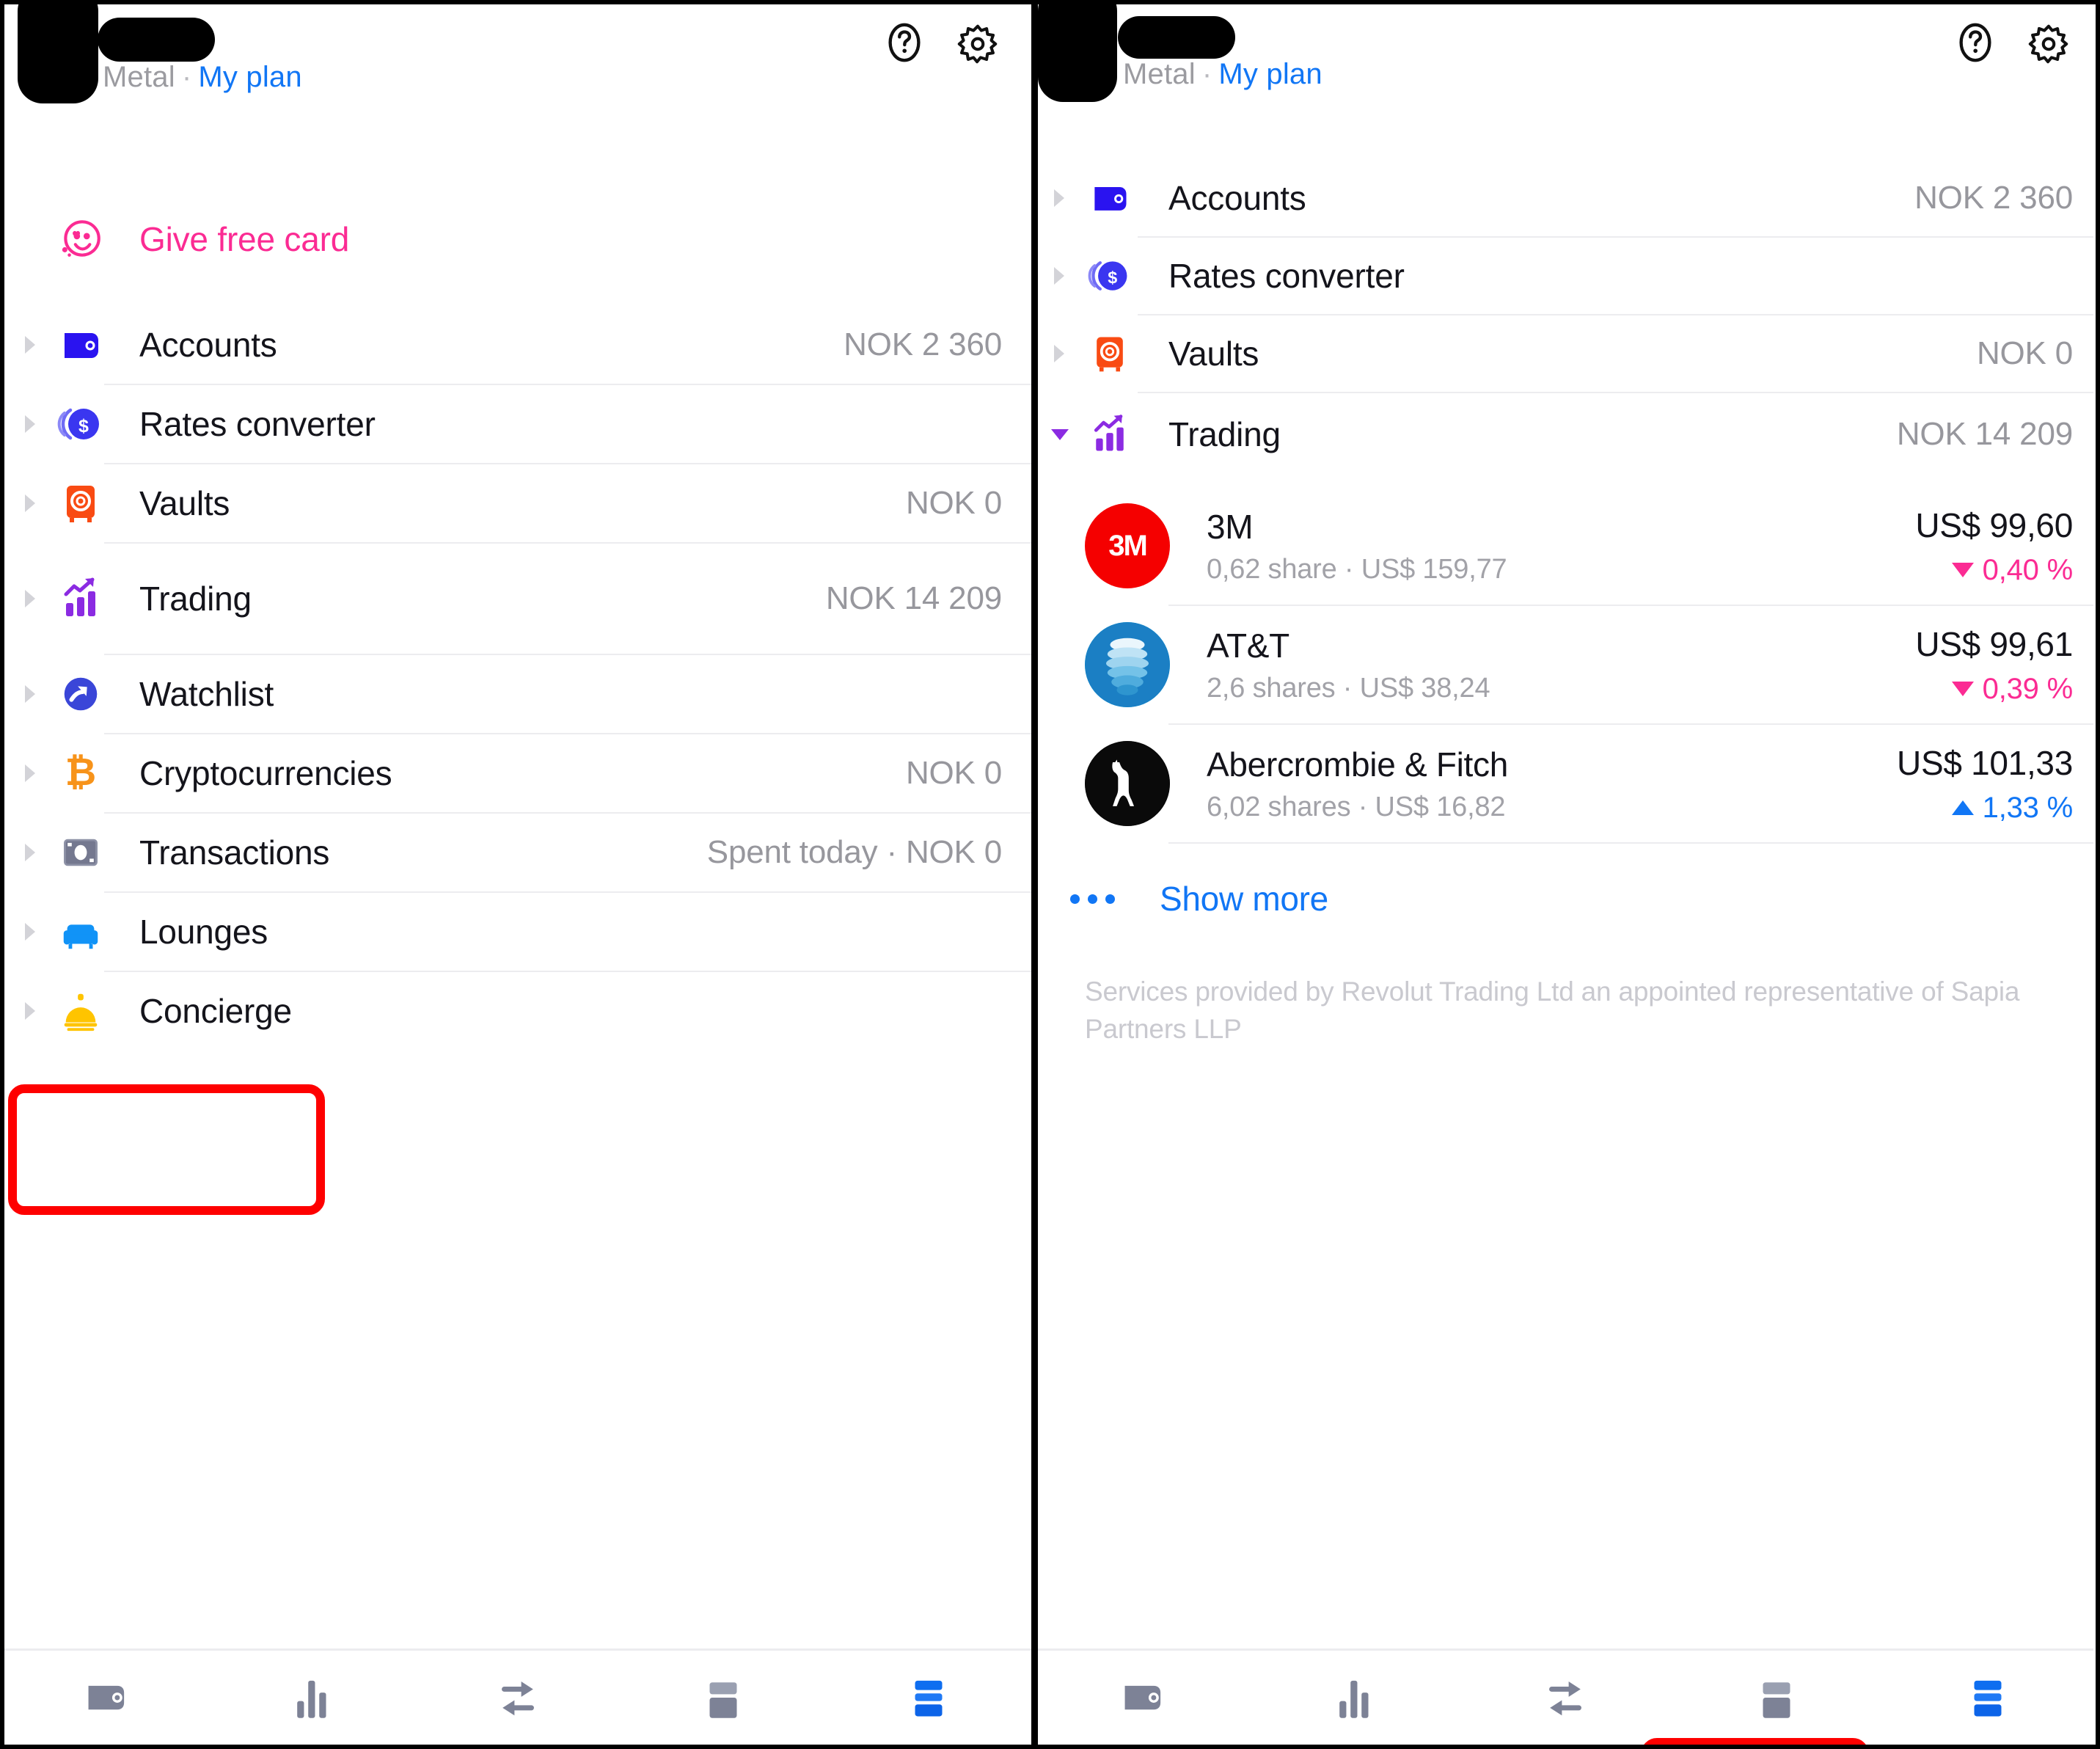 The image size is (2100, 1749). What do you see at coordinates (1357, 765) in the screenshot?
I see `holding-name: Abercrombie & Fitch` at bounding box center [1357, 765].